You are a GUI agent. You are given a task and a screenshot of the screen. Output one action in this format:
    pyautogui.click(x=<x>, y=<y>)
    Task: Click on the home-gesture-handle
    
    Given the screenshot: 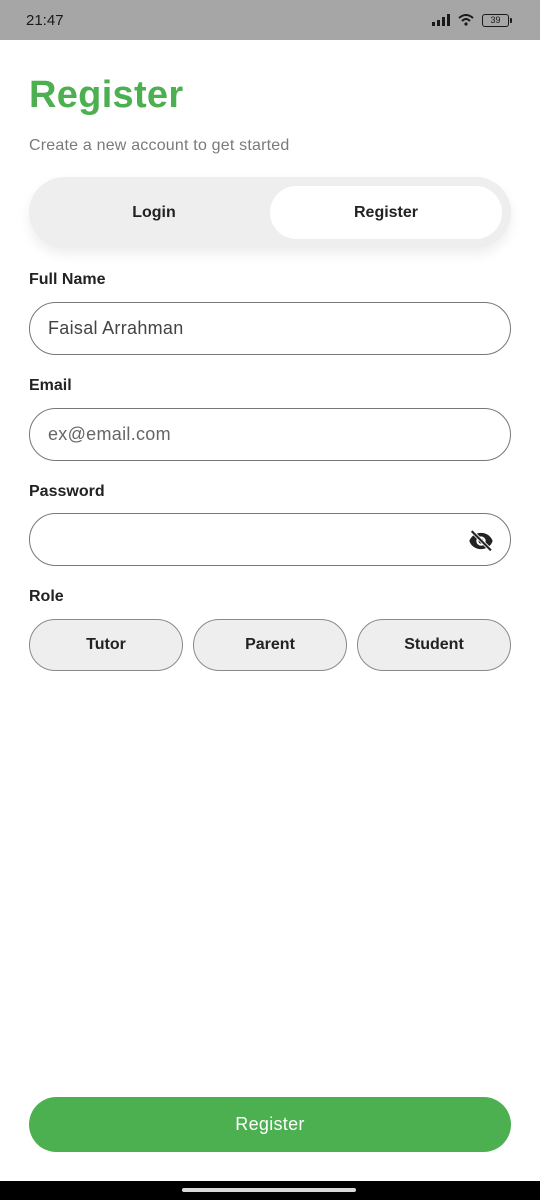 What is the action you would take?
    pyautogui.click(x=269, y=1190)
    